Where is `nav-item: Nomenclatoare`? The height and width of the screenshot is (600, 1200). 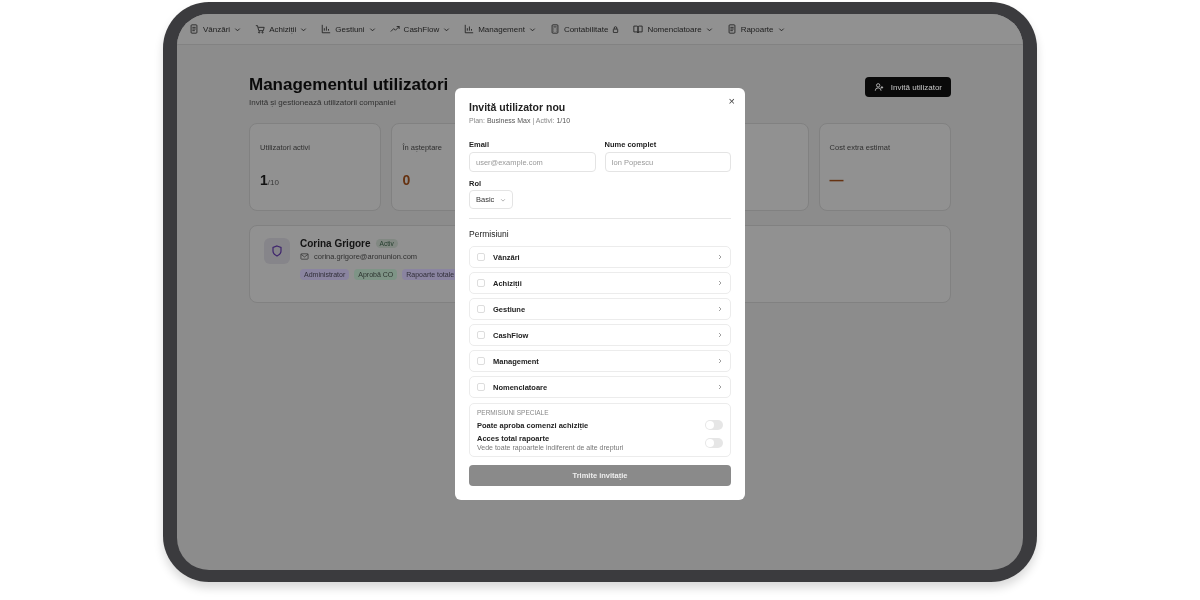 nav-item: Nomenclatoare is located at coordinates (673, 29).